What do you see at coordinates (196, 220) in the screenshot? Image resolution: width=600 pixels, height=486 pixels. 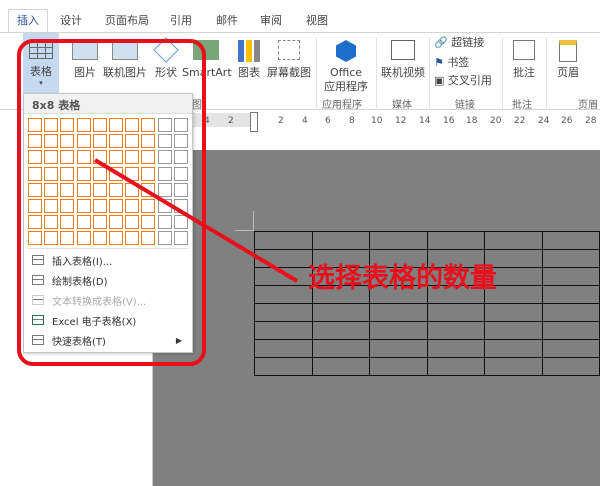 I see `annotation-arrow-line` at bounding box center [196, 220].